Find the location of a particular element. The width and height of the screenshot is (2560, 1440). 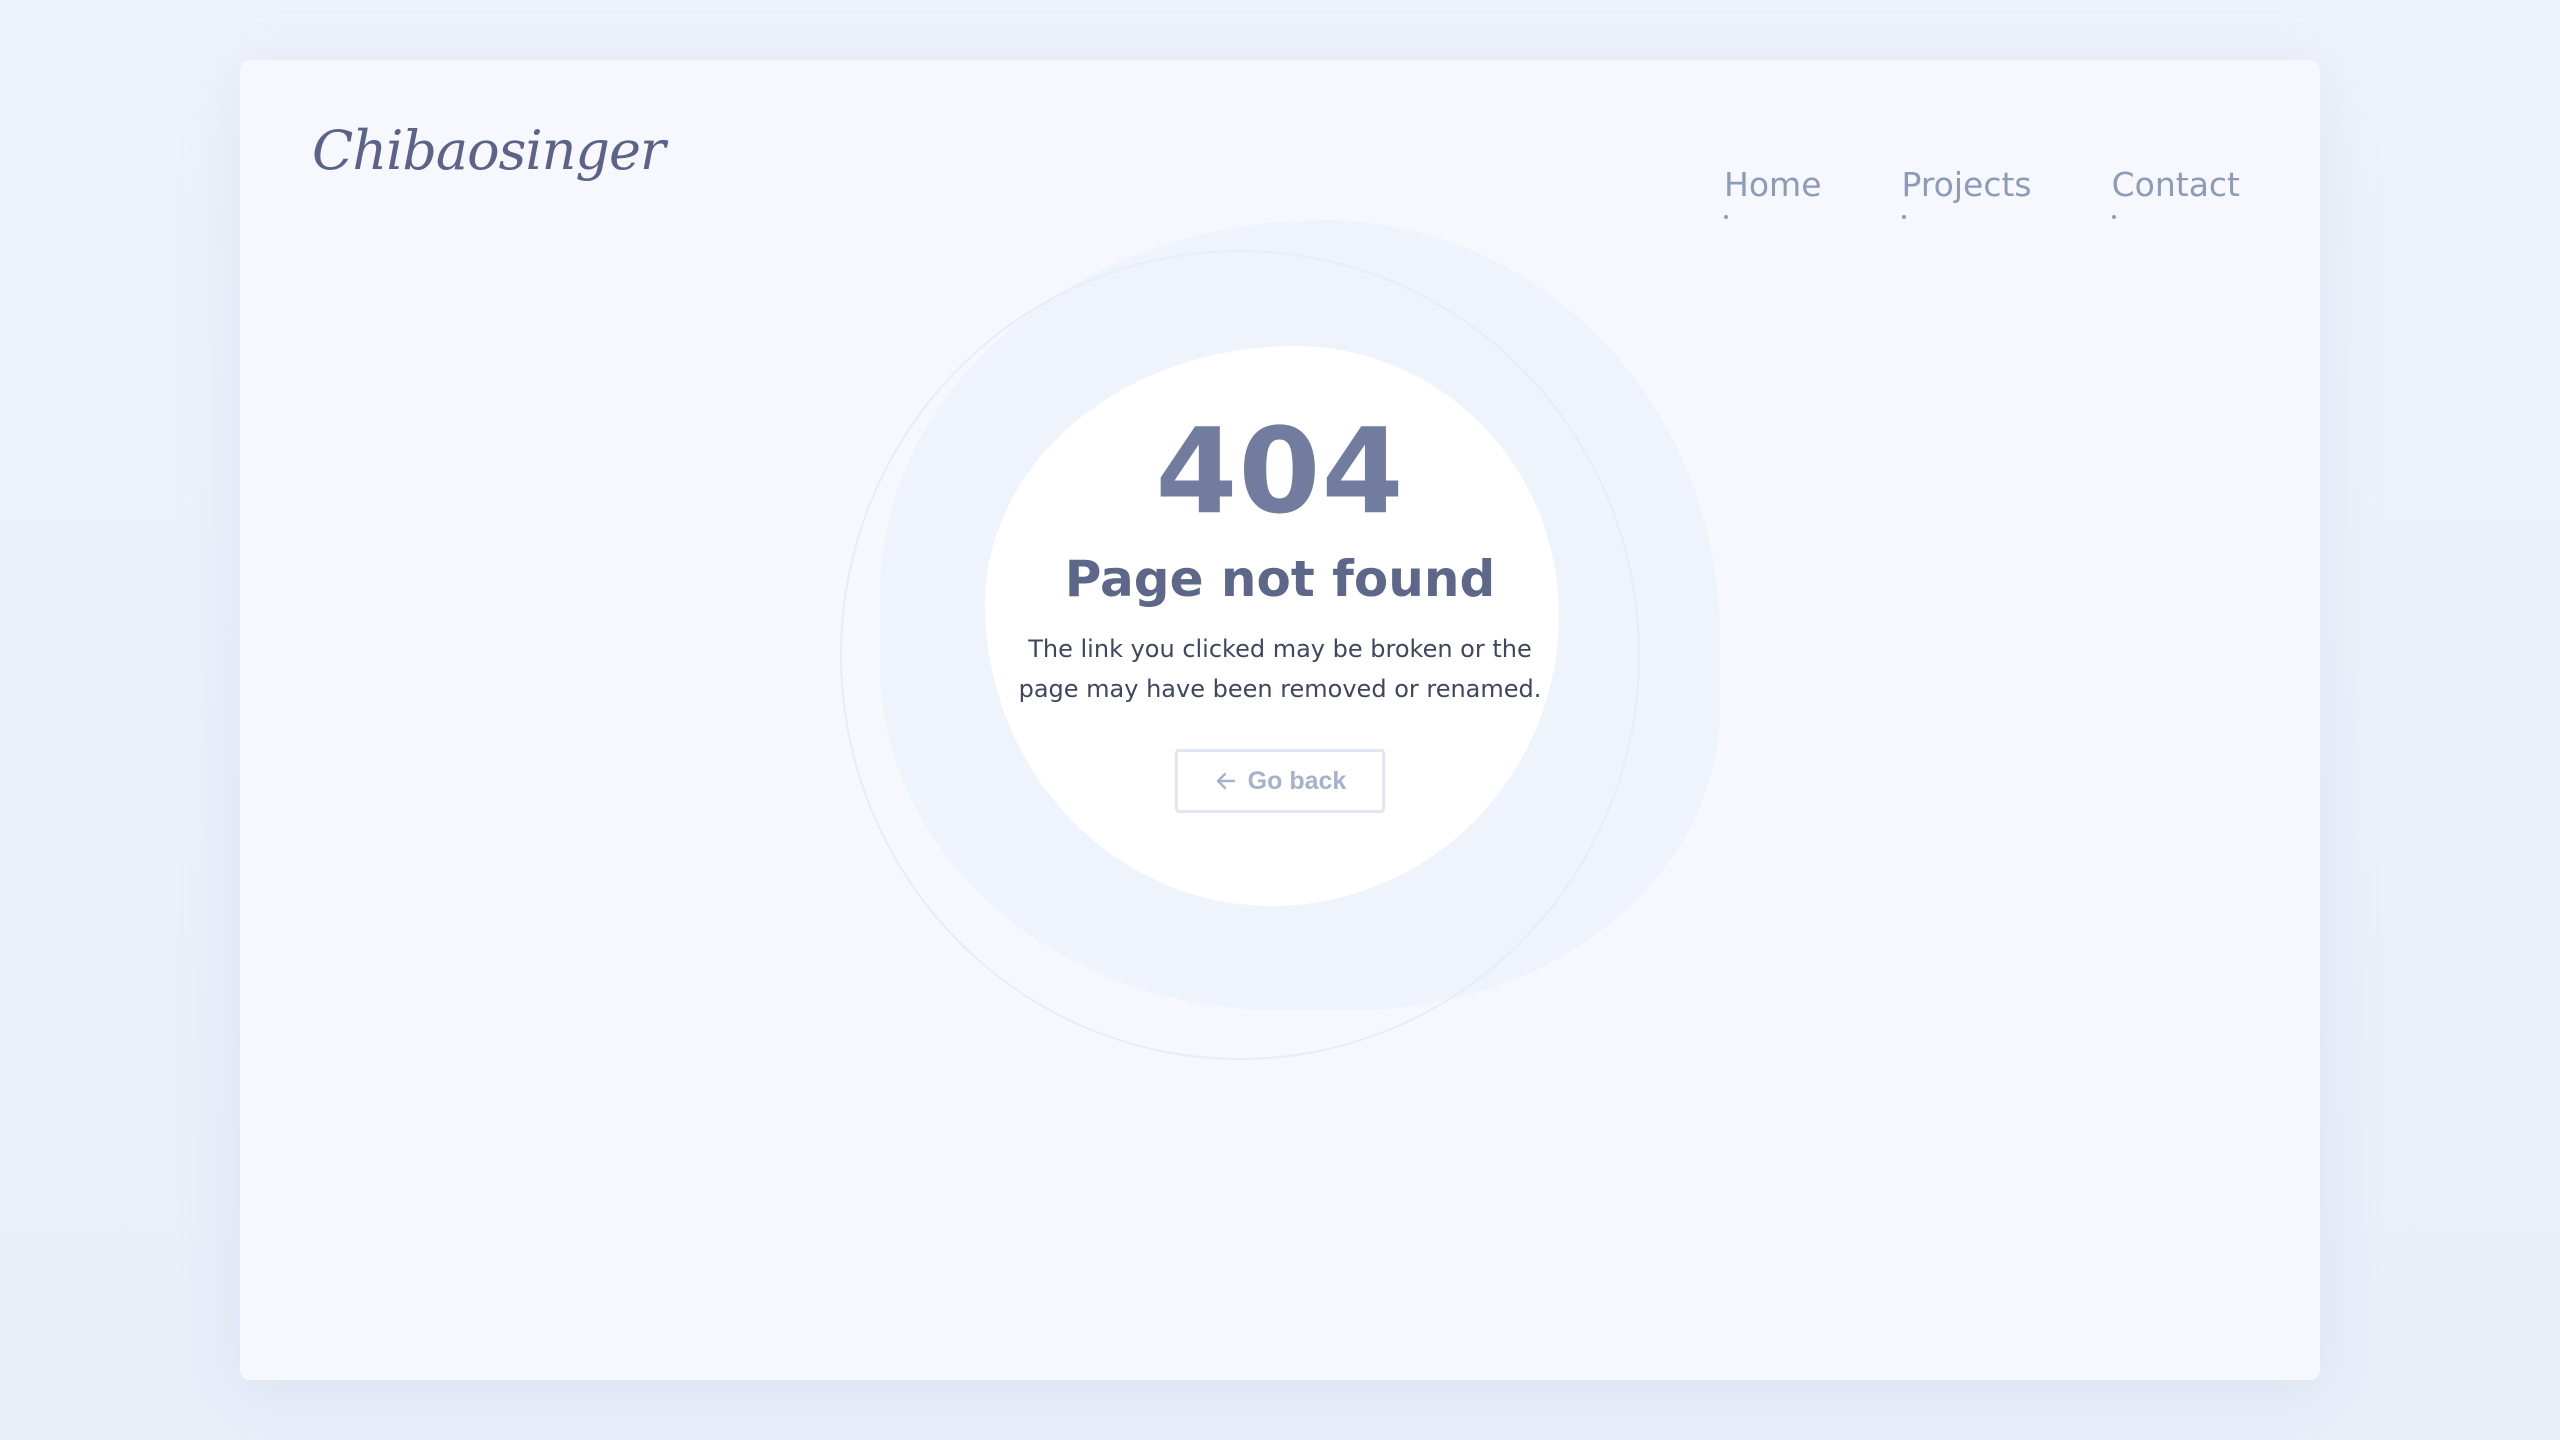

main-nav: Home Projects Contact is located at coordinates (1982, 193).